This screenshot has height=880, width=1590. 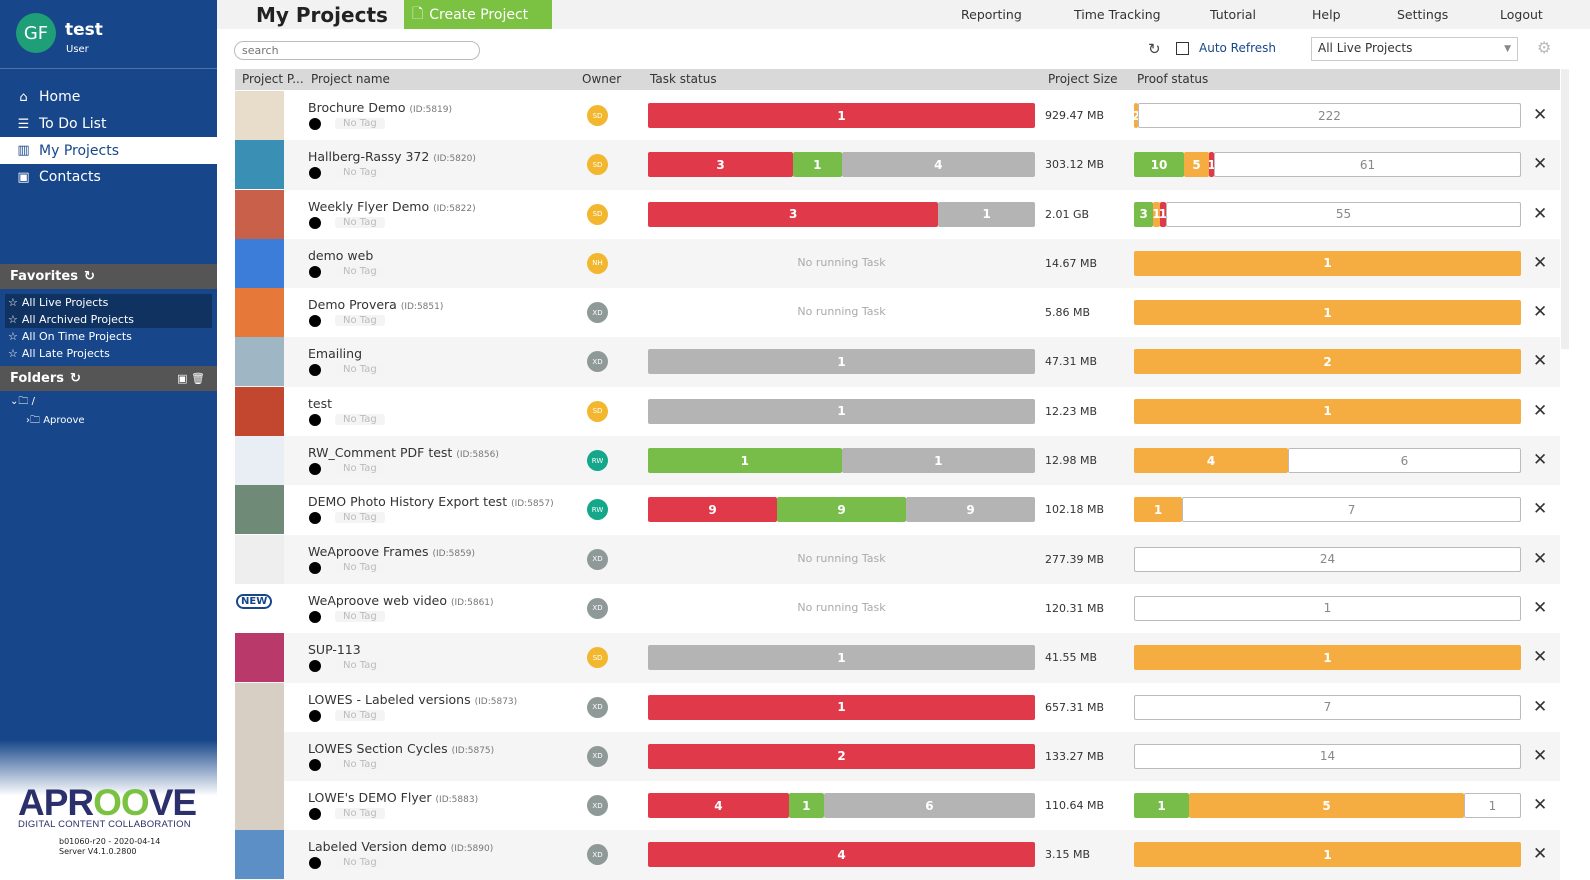 I want to click on col-task: Task status, so click(x=683, y=79).